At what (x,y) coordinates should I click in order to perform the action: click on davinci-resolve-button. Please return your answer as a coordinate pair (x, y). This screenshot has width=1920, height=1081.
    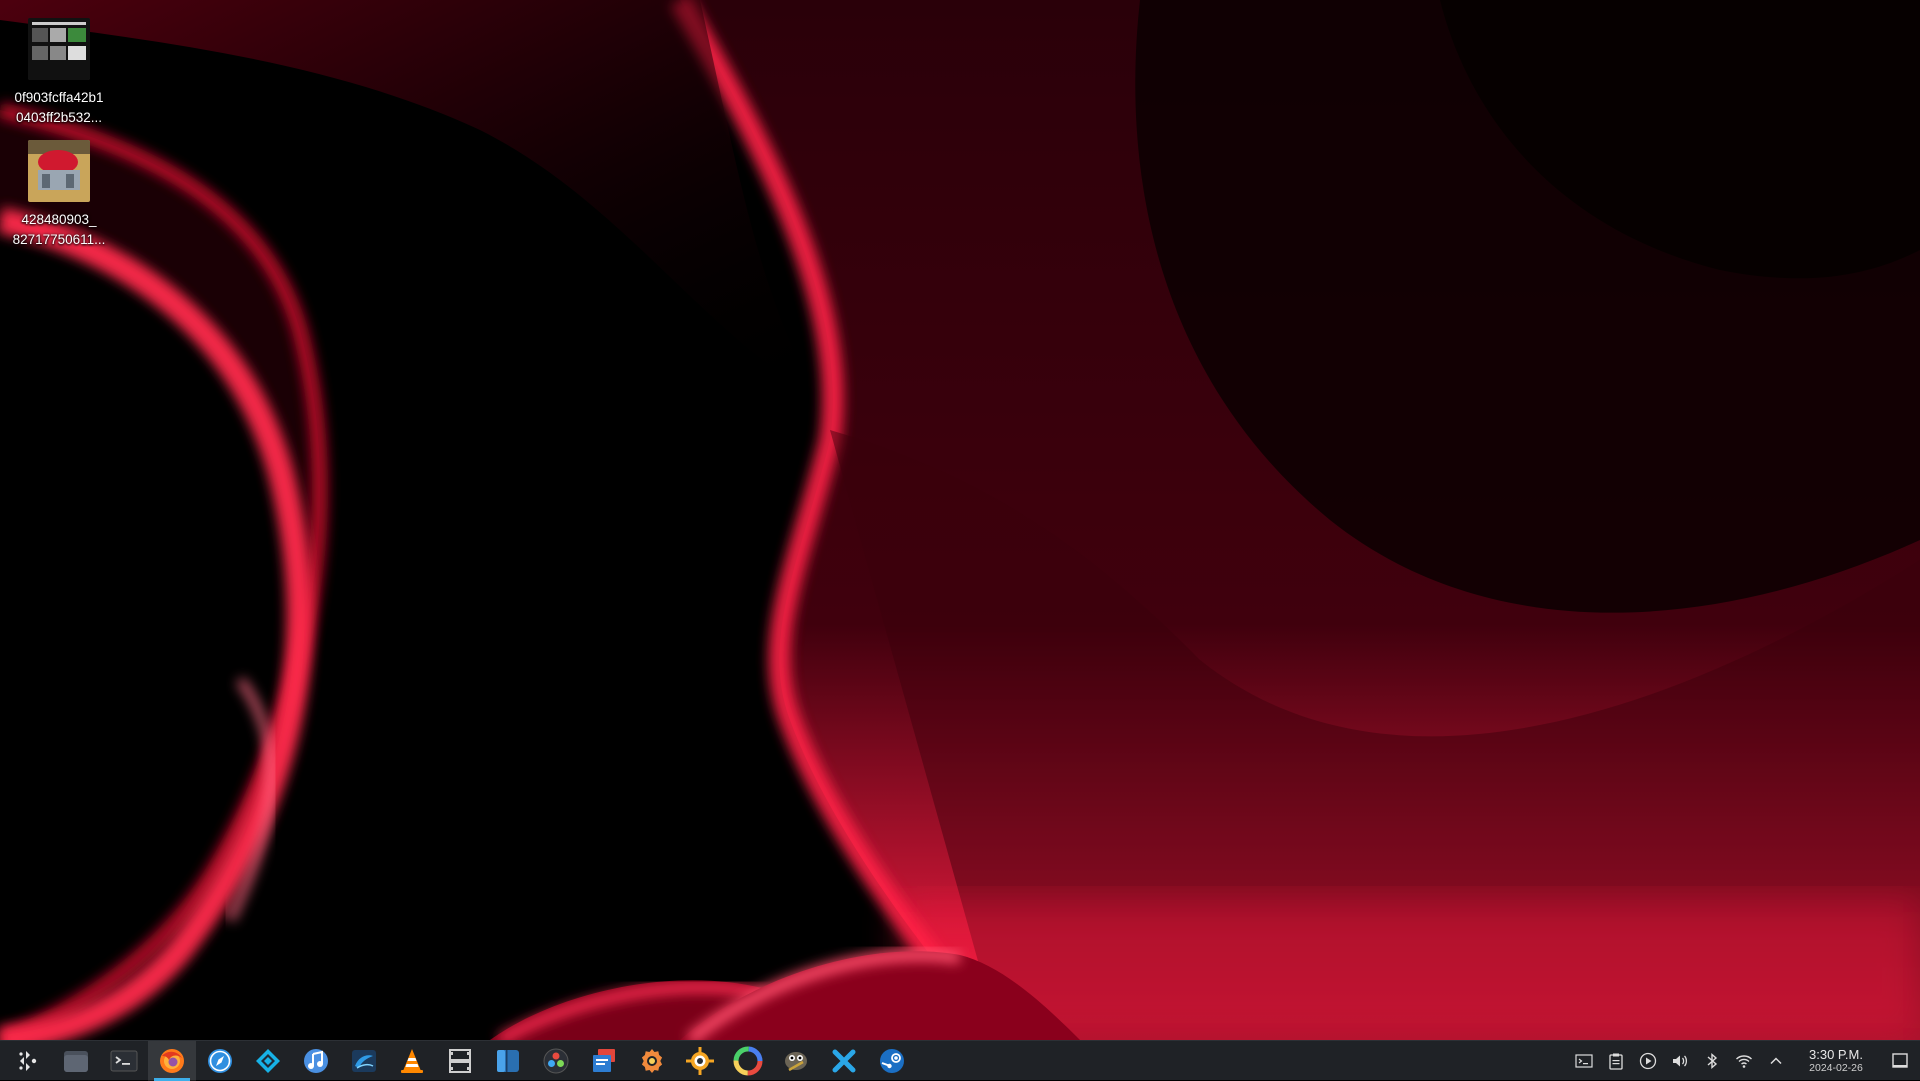
    Looking at the image, I should click on (556, 1061).